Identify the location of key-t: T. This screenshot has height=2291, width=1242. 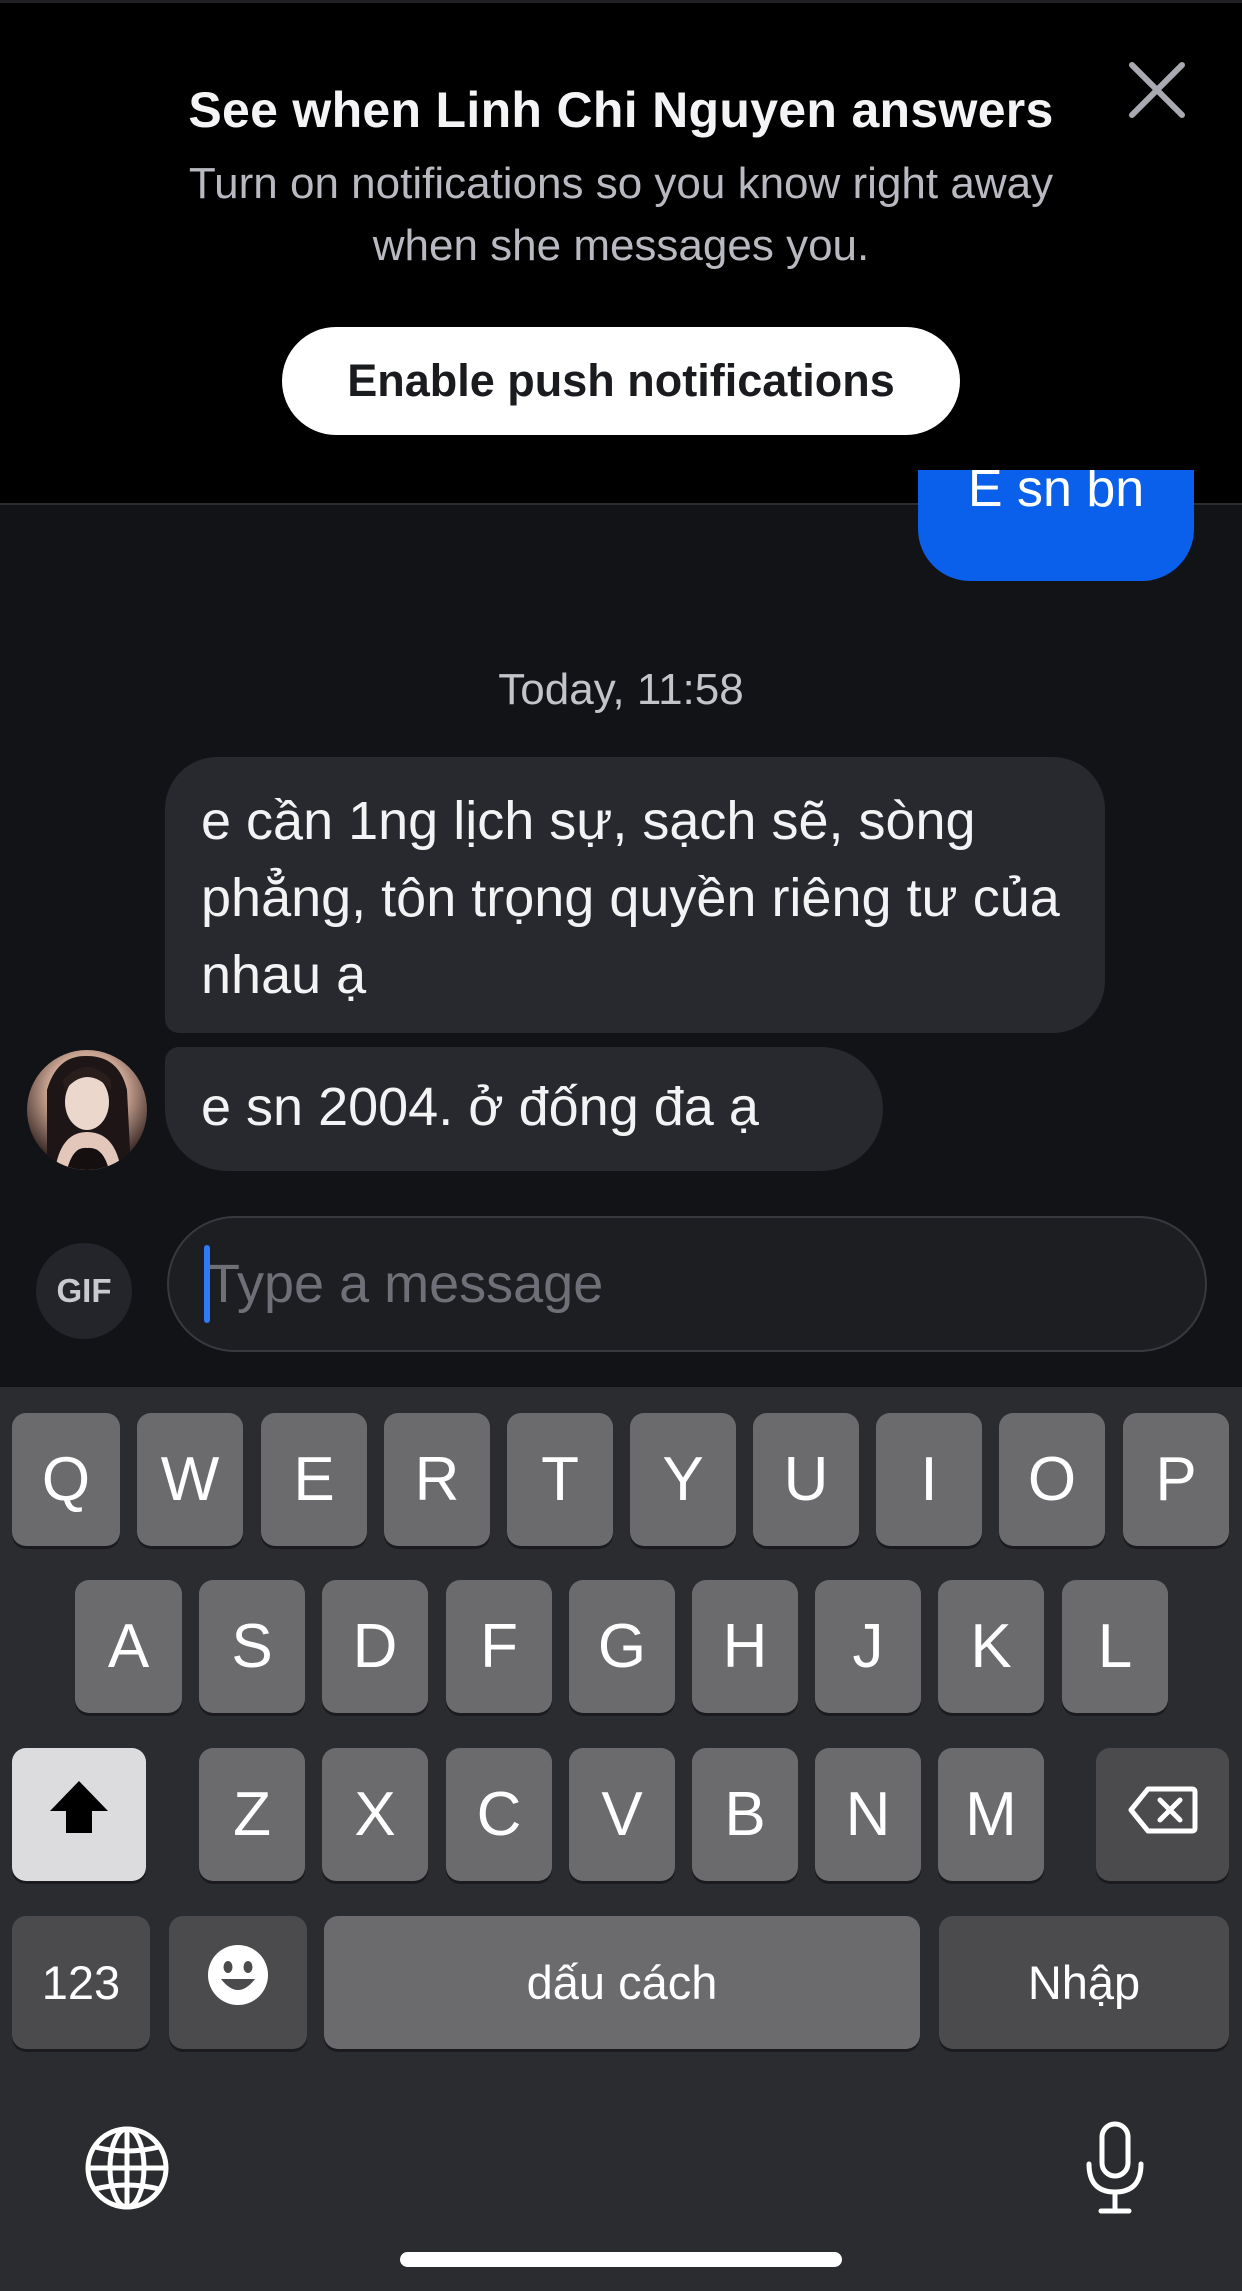
(560, 1479).